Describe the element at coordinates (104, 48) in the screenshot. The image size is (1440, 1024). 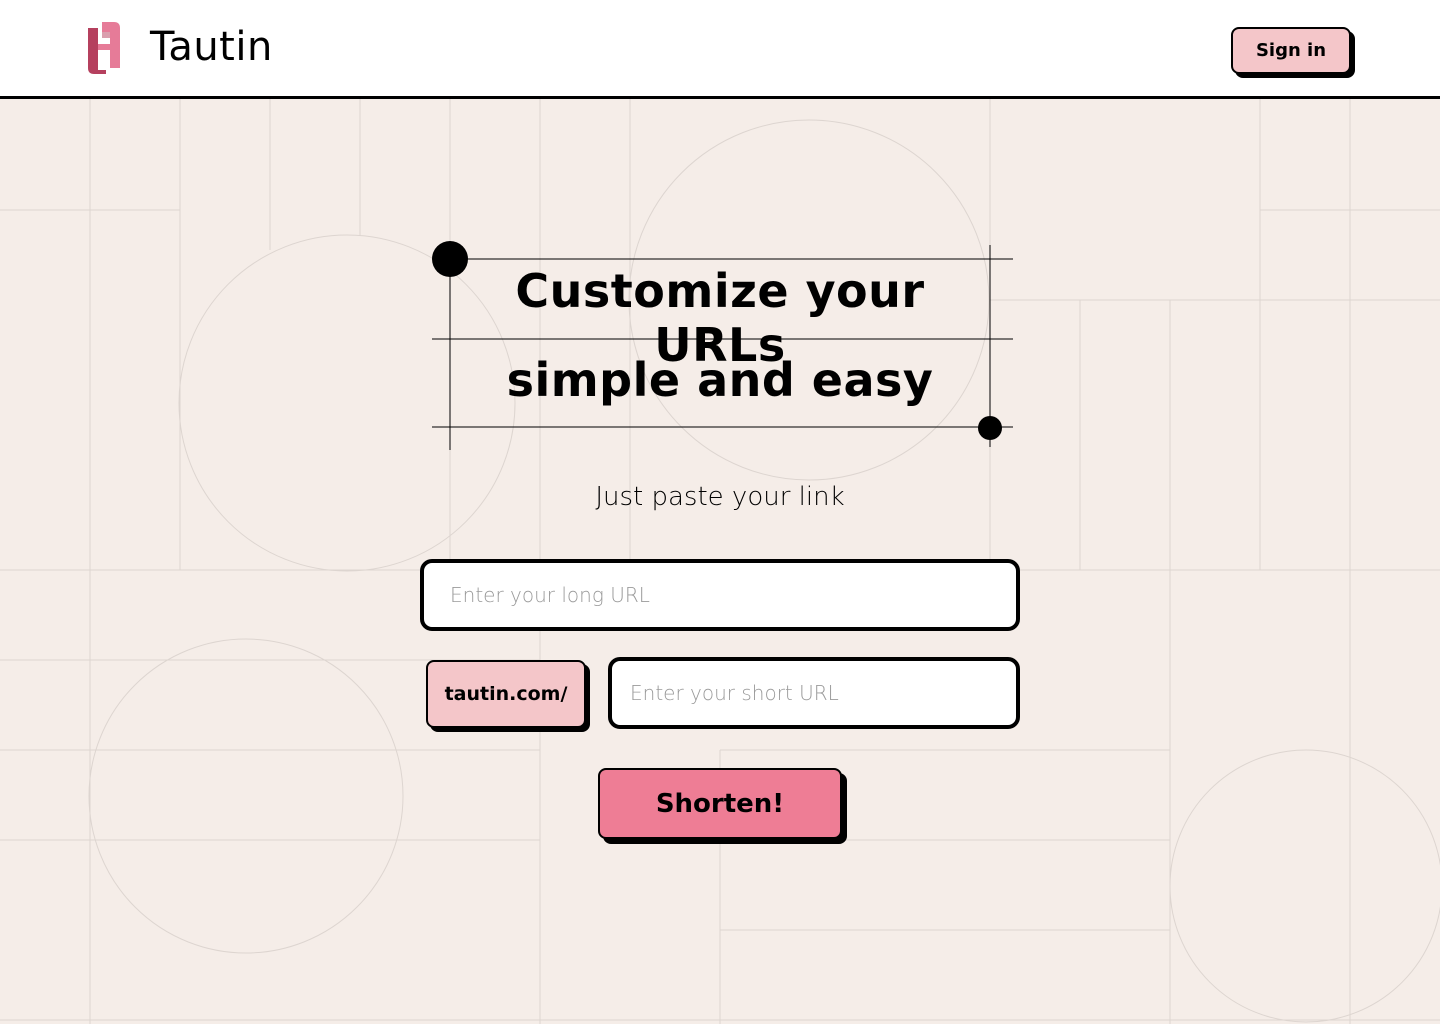
I see `tautin-logo-icon` at that location.